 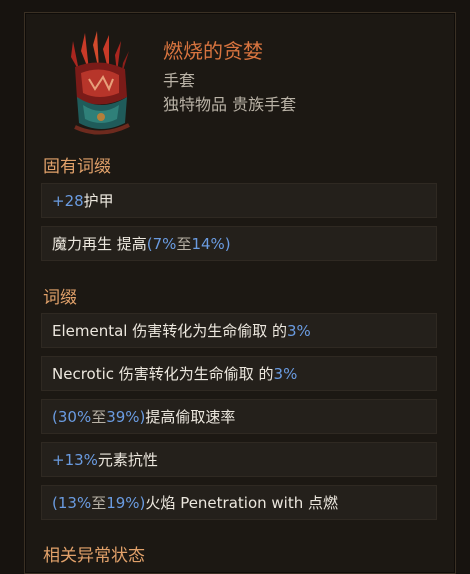 What do you see at coordinates (72, 416) in the screenshot?
I see `affix-value-min: (30%` at bounding box center [72, 416].